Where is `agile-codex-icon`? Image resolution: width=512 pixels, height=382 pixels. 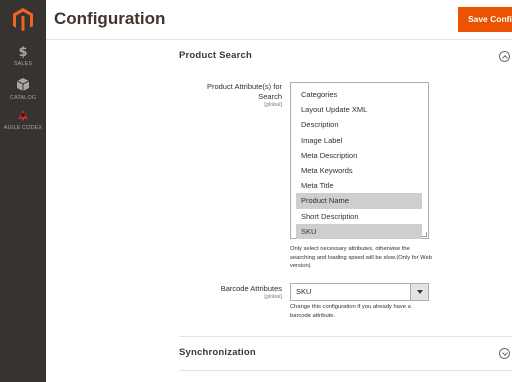 agile-codex-icon is located at coordinates (23, 116).